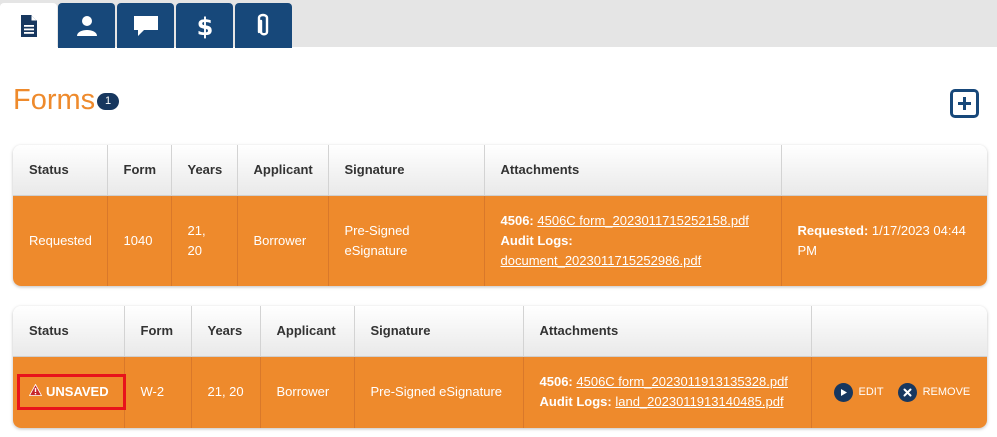 Image resolution: width=997 pixels, height=437 pixels. Describe the element at coordinates (376, 250) in the screenshot. I see `signature-line-2: eSignature` at that location.